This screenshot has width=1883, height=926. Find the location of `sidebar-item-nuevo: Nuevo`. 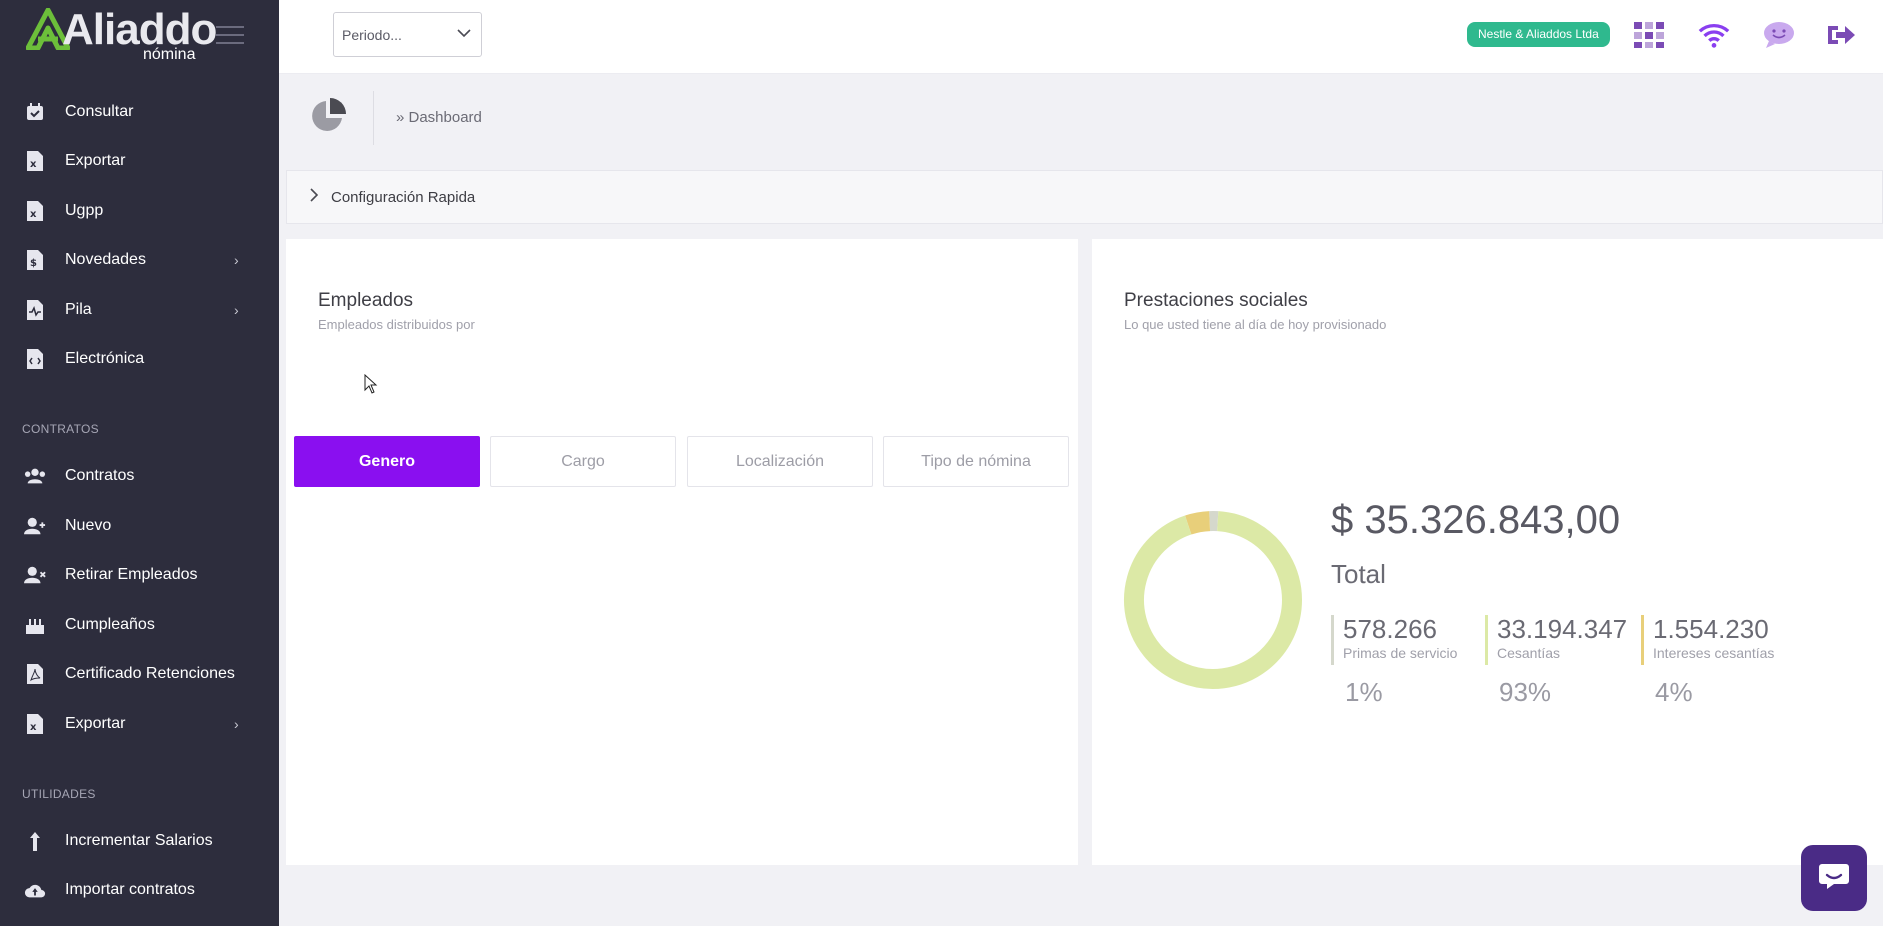

sidebar-item-nuevo: Nuevo is located at coordinates (139, 526).